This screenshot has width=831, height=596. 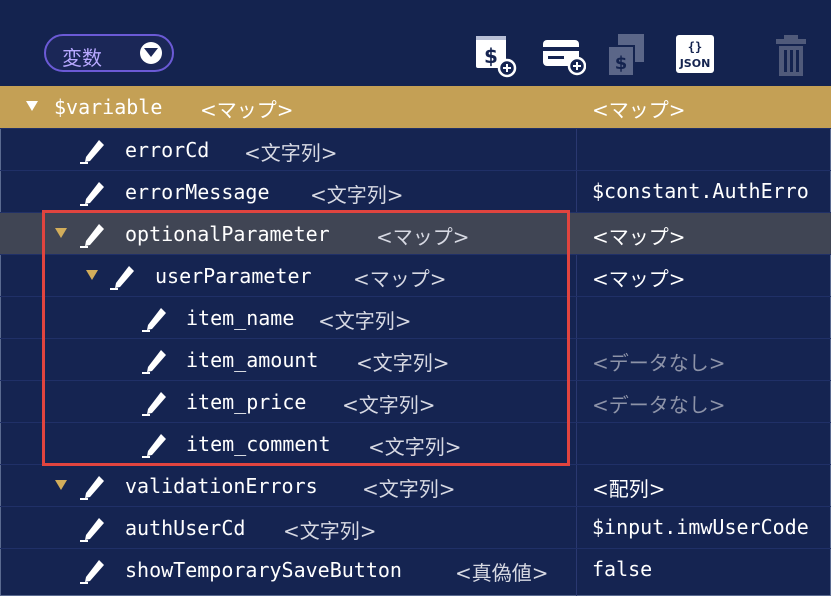 I want to click on row-name: item_amount, so click(x=252, y=360).